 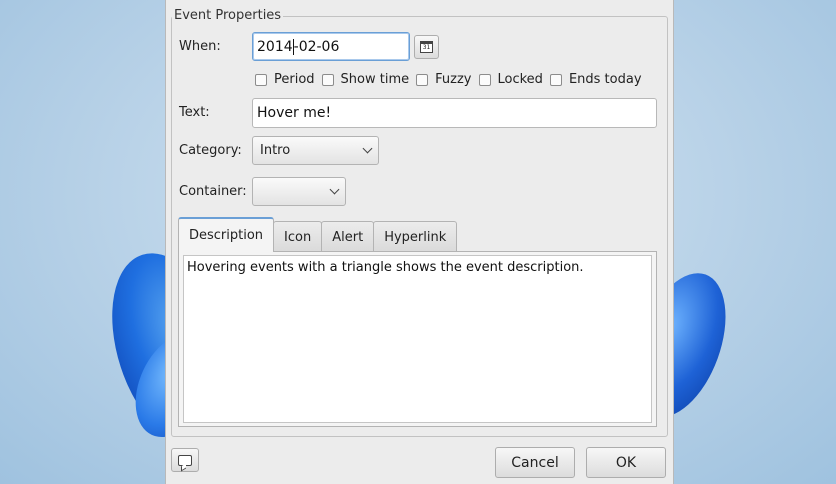 What do you see at coordinates (520, 79) in the screenshot?
I see `locked-label: Locked` at bounding box center [520, 79].